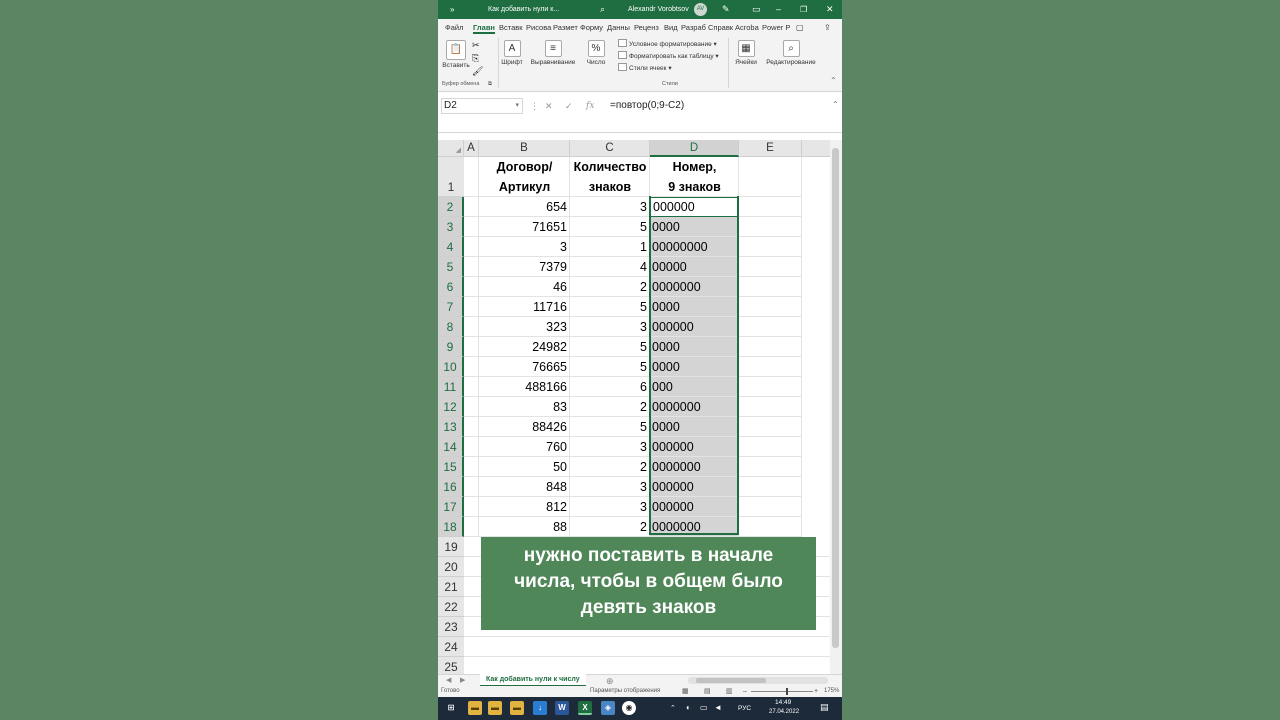 This screenshot has height=720, width=1280. I want to click on scrollbar-thumb, so click(835, 398).